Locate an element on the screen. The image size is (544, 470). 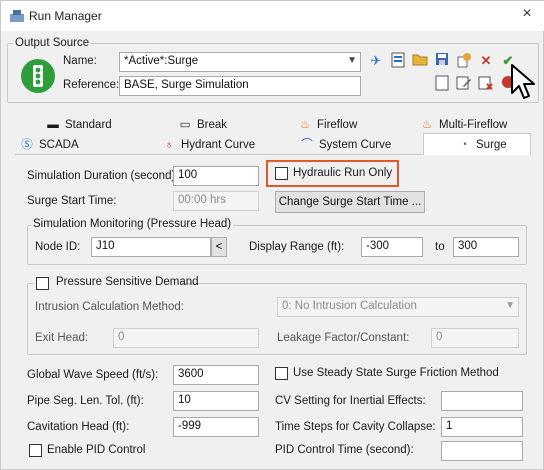
pid-time-input is located at coordinates (482, 451).